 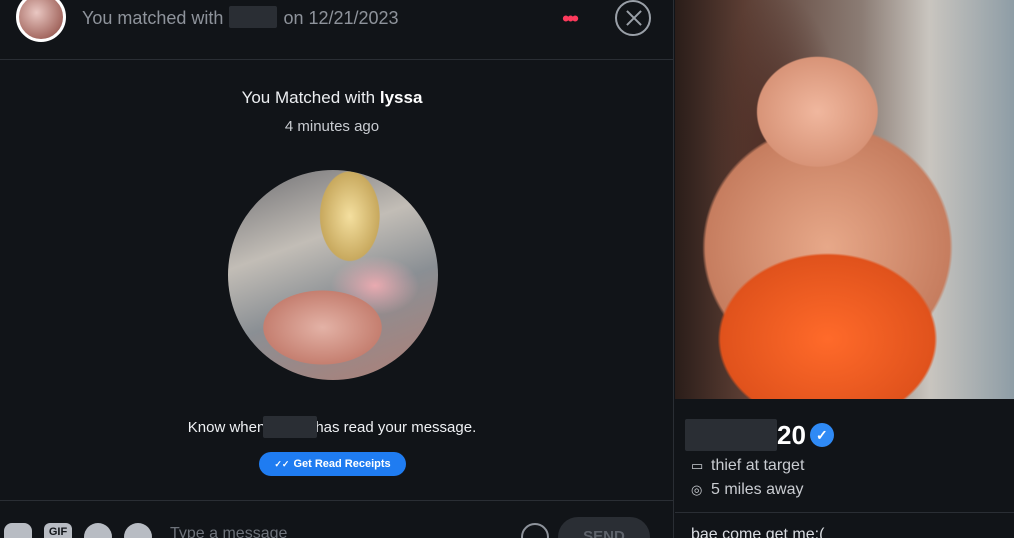 I want to click on chat-header: You matched with on 12/21/2023 •••, so click(x=337, y=30).